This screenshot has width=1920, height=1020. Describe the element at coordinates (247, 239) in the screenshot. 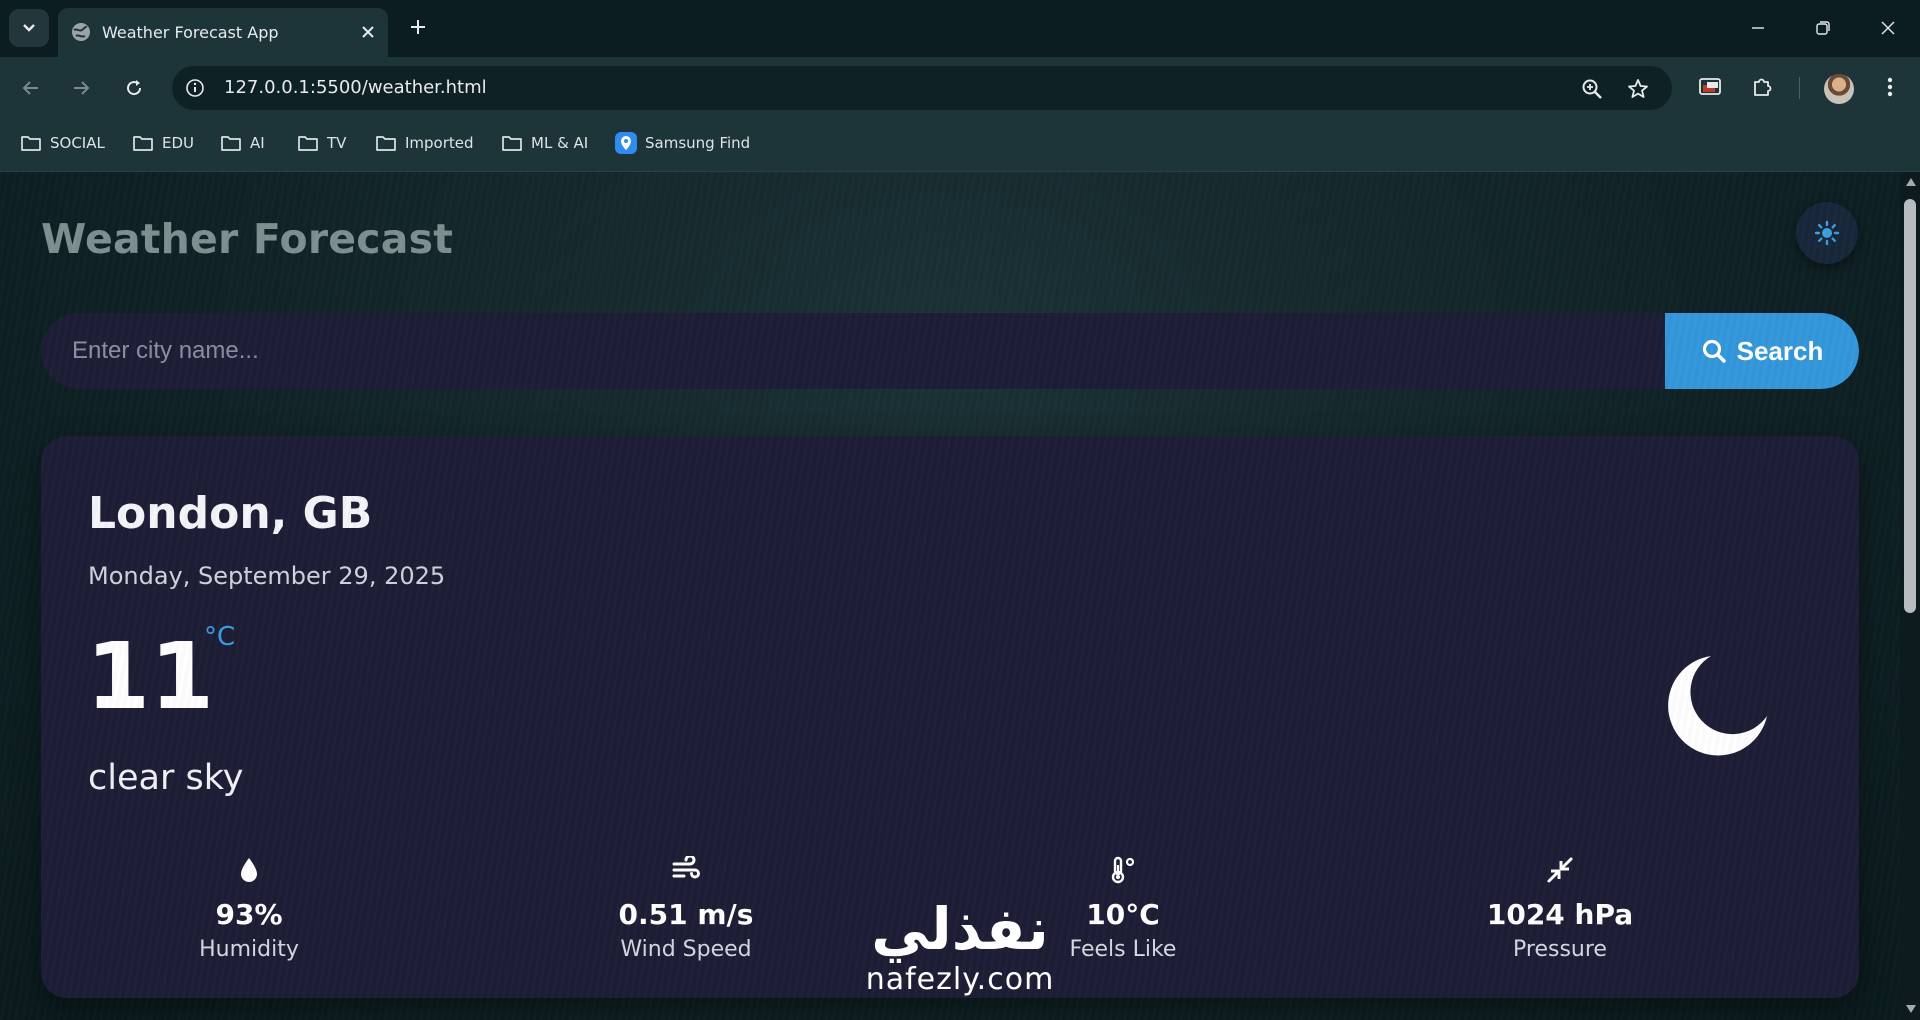

I see `app-title: Weather Forecast` at that location.